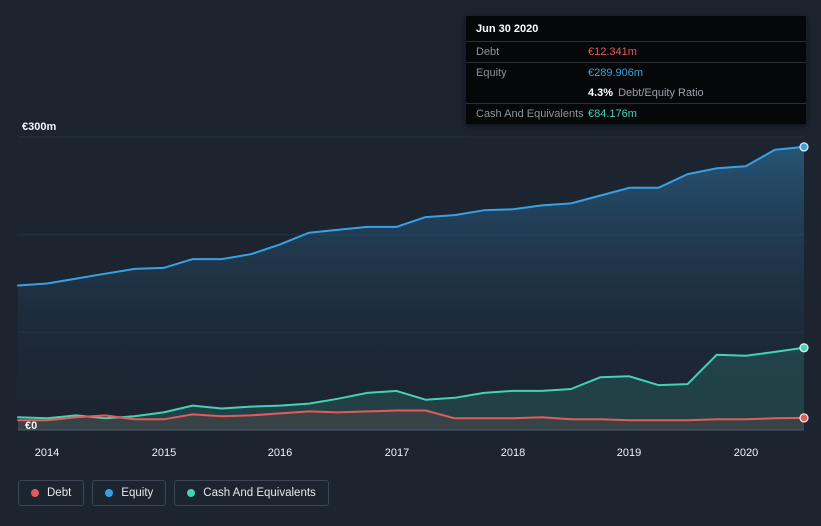  Describe the element at coordinates (491, 73) in the screenshot. I see `tooltip-equity-label: Equity` at that location.